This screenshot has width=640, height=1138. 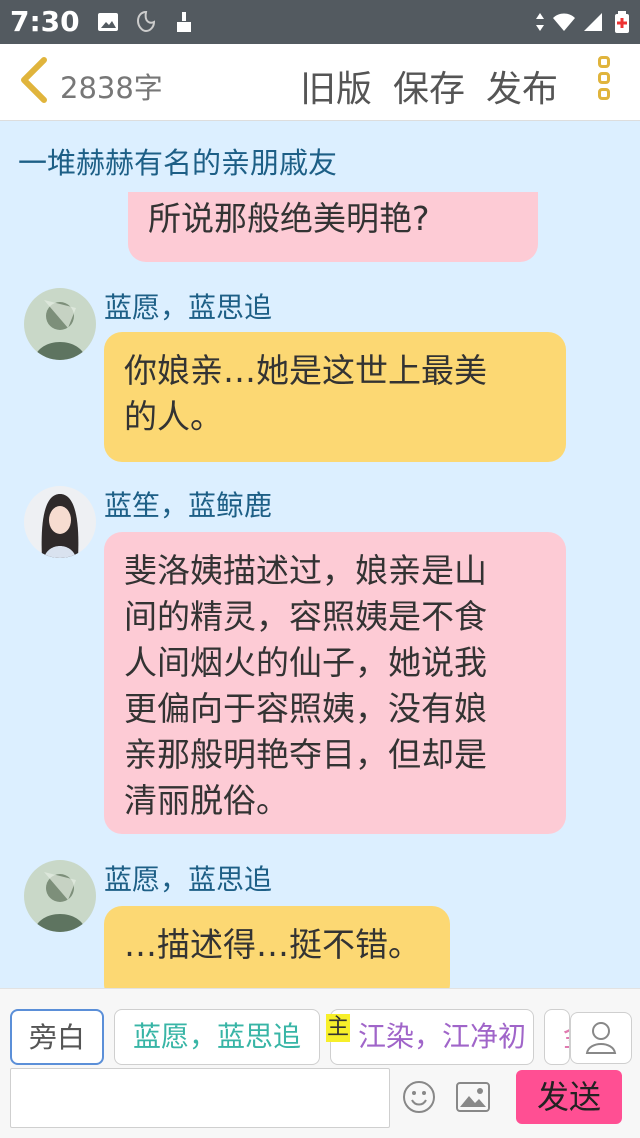 I want to click on message-text-line: 亲那般明艳夺目，但却是, so click(x=305, y=754).